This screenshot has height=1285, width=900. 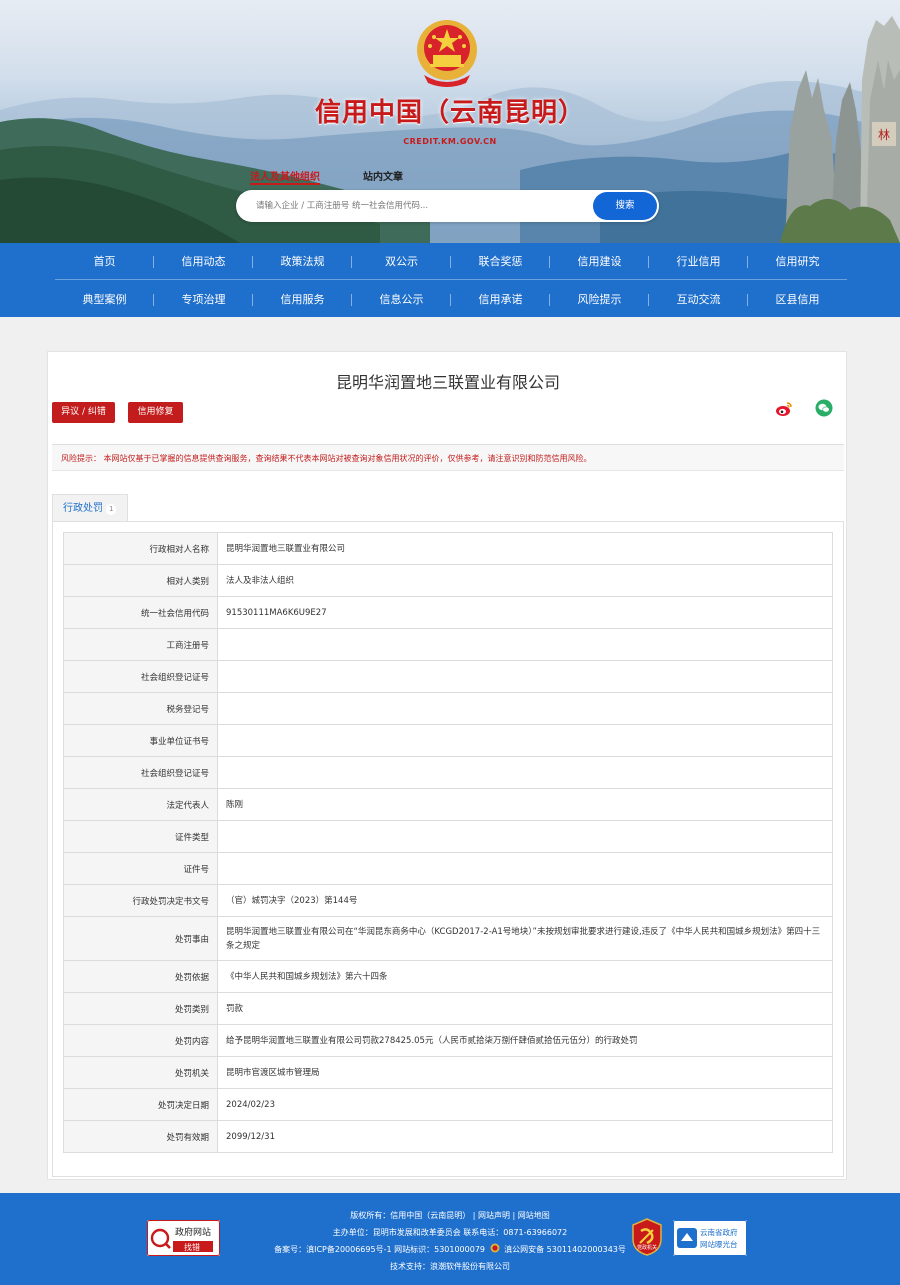 What do you see at coordinates (448, 804) in the screenshot?
I see `table-row: 法定代表人 陈刚` at bounding box center [448, 804].